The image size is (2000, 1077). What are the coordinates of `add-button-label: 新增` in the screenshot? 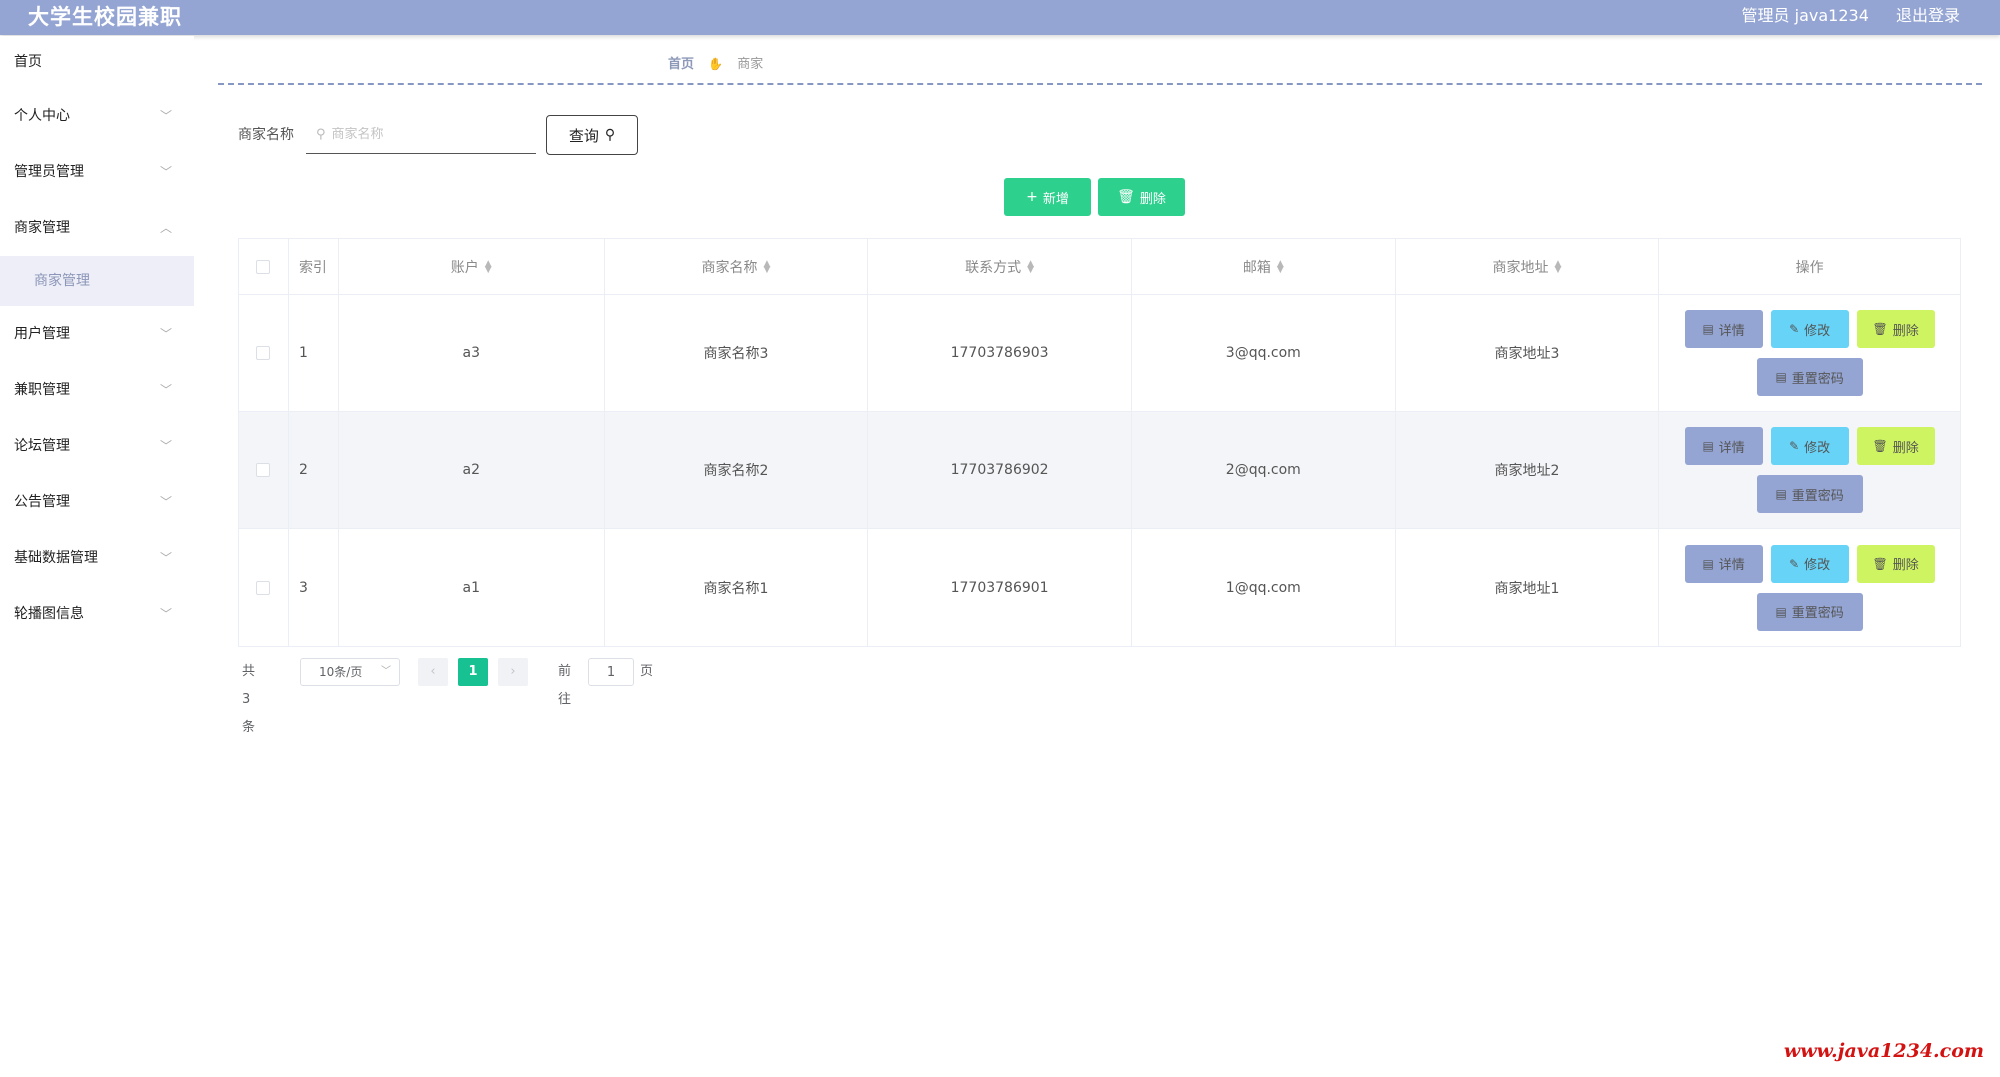 It's located at (1055, 199).